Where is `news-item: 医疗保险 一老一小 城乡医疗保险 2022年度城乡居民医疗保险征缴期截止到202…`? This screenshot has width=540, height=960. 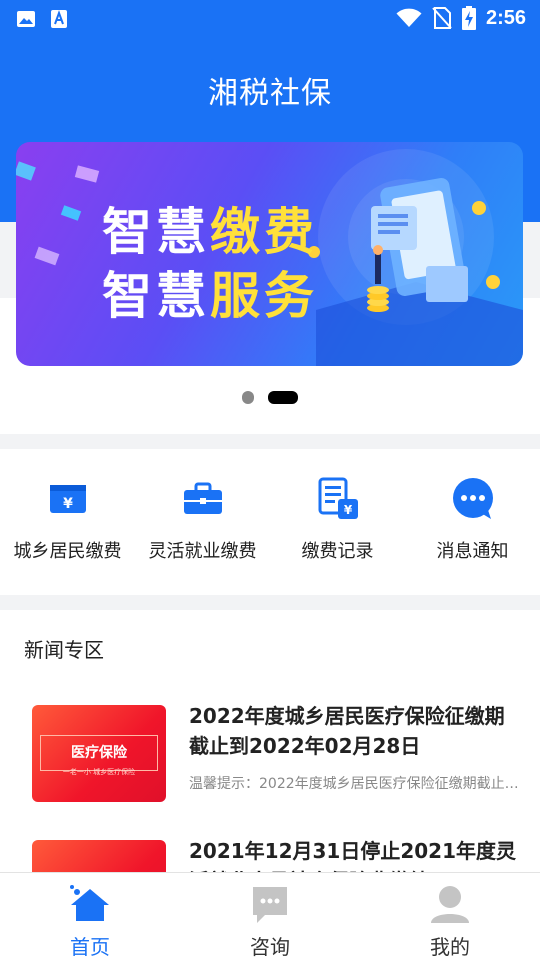
news-item: 医疗保险 一老一小 城乡医疗保险 2022年度城乡居民医疗保险征缴期截止到202… is located at coordinates (270, 764).